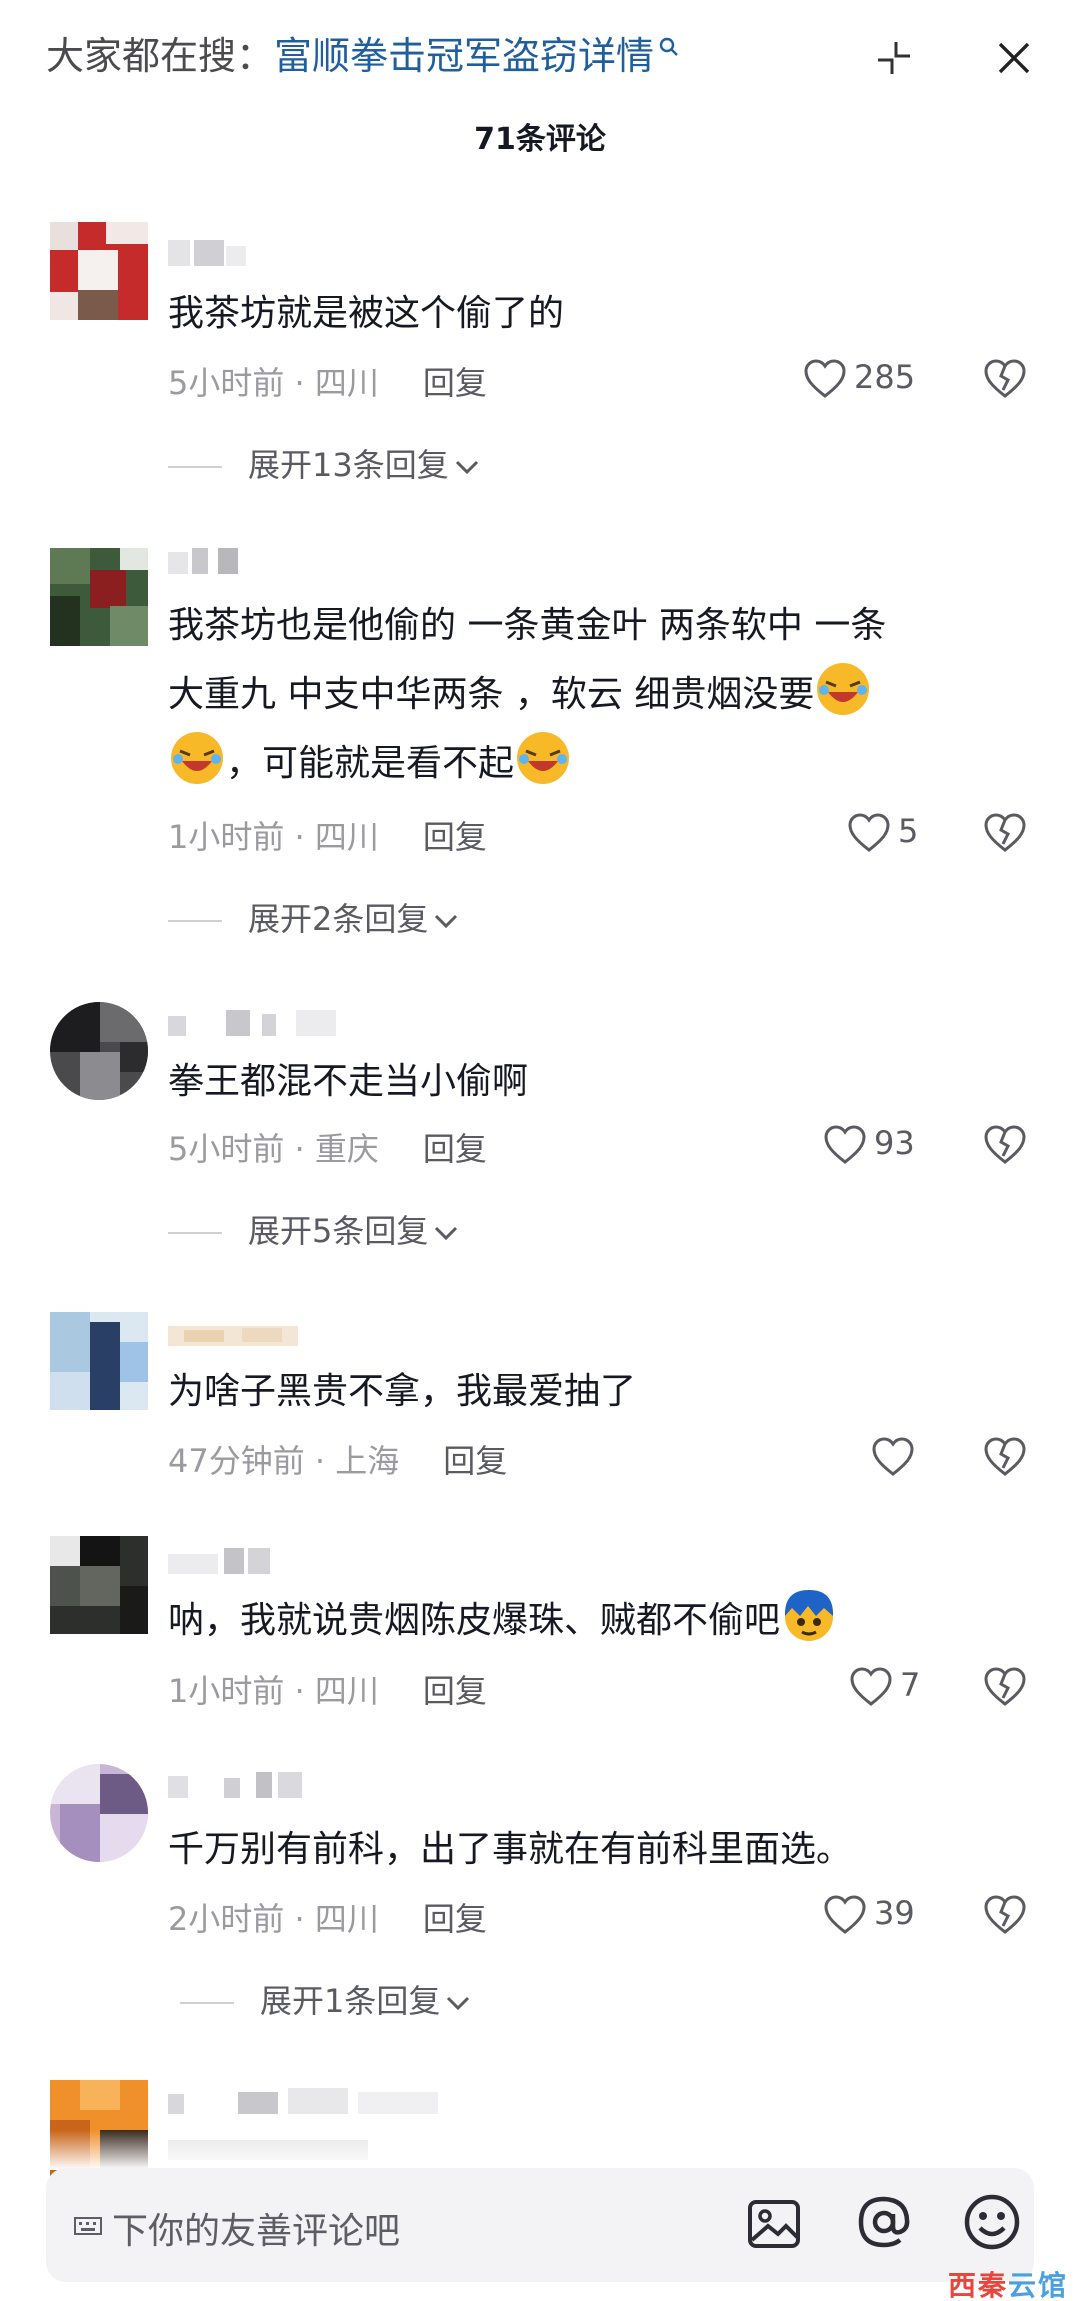 Image resolution: width=1080 pixels, height=2301 pixels. Describe the element at coordinates (367, 1461) in the screenshot. I see `comment-location: 上海` at that location.